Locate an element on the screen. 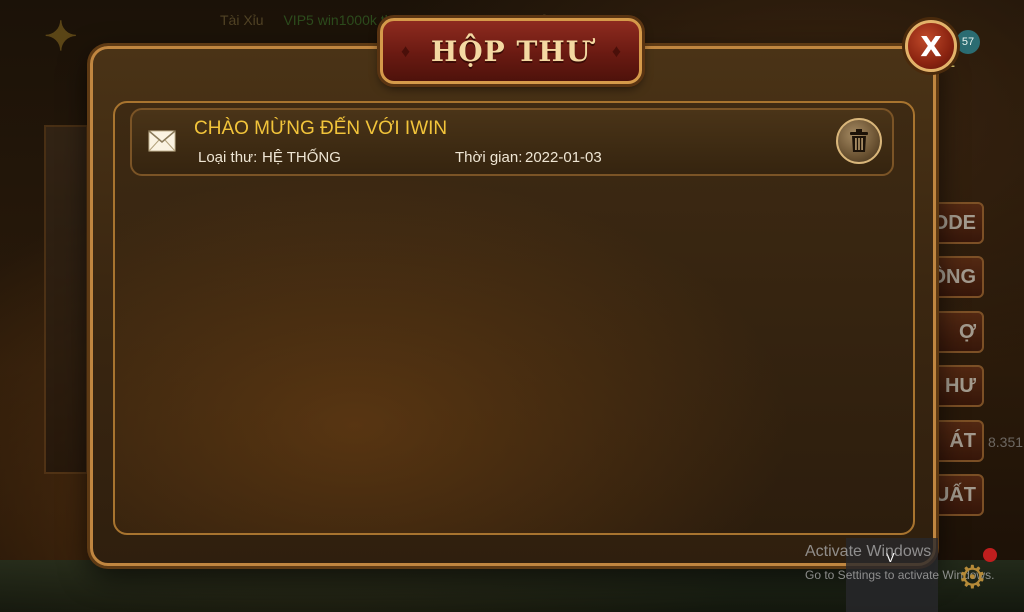 This screenshot has height=612, width=1024. gear-icon: ⚙ is located at coordinates (976, 576).